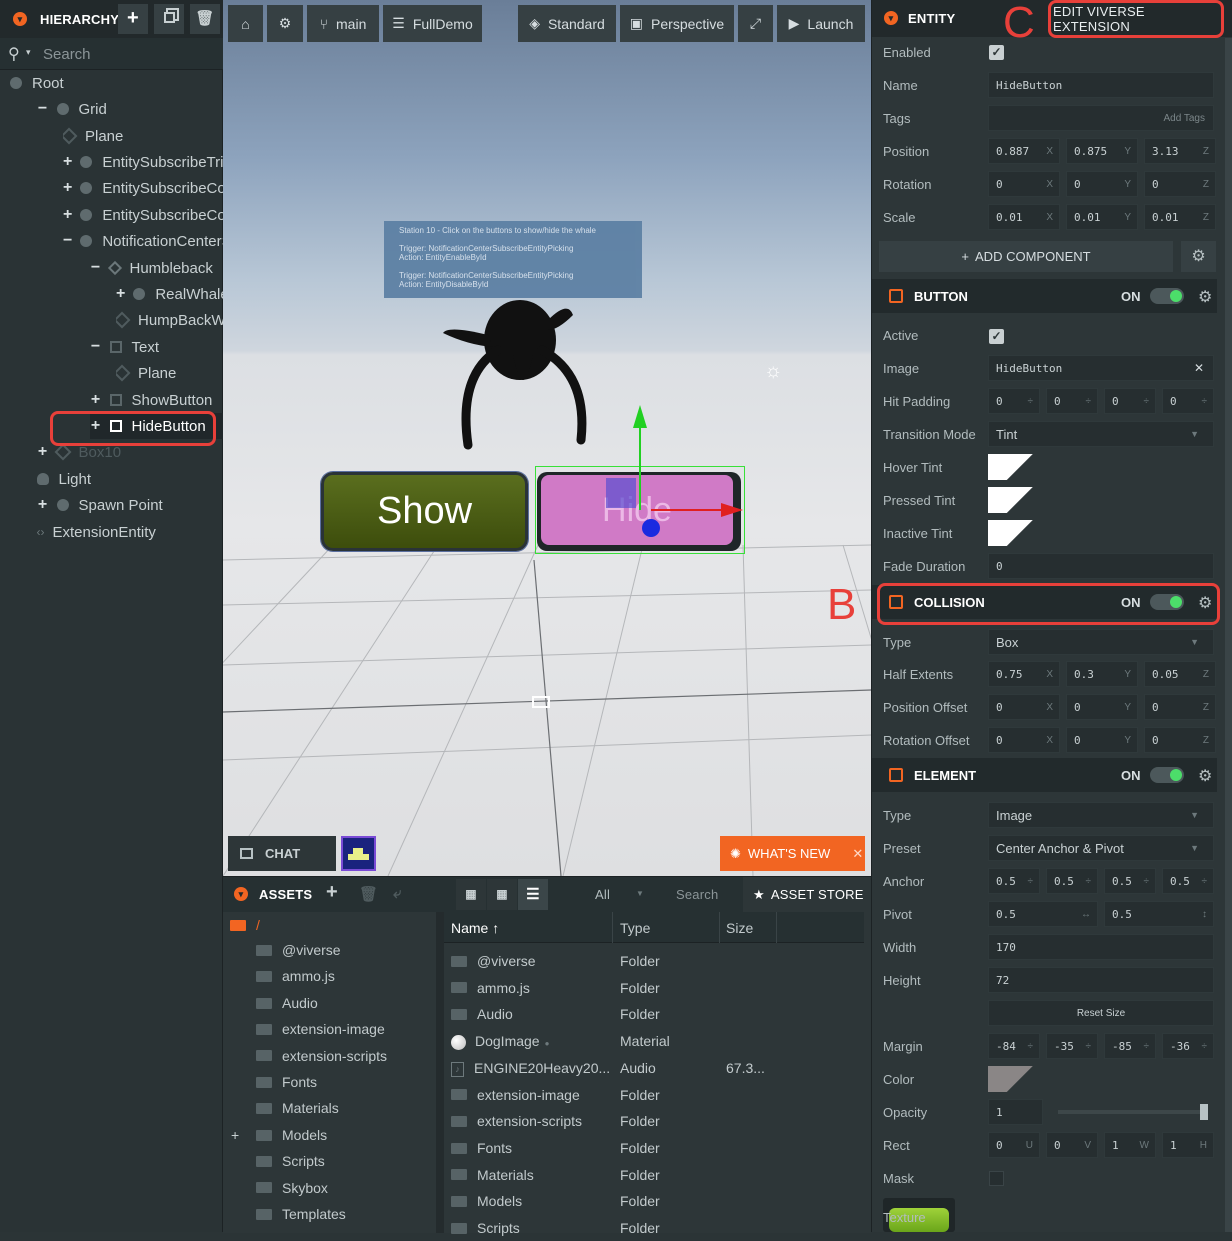  I want to click on hierarchy-item: − Grid, so click(130, 109).